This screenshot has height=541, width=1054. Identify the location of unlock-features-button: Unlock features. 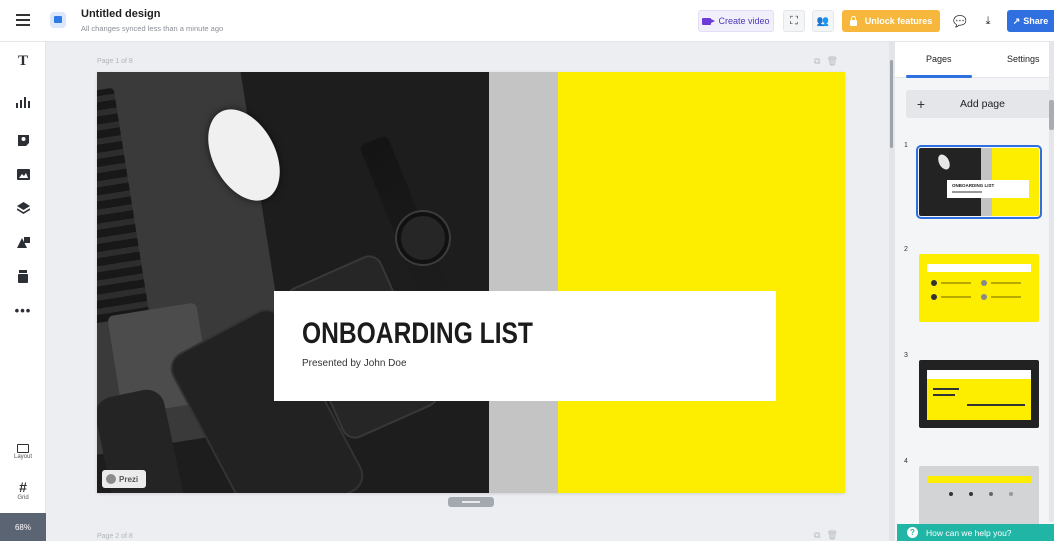
(891, 21).